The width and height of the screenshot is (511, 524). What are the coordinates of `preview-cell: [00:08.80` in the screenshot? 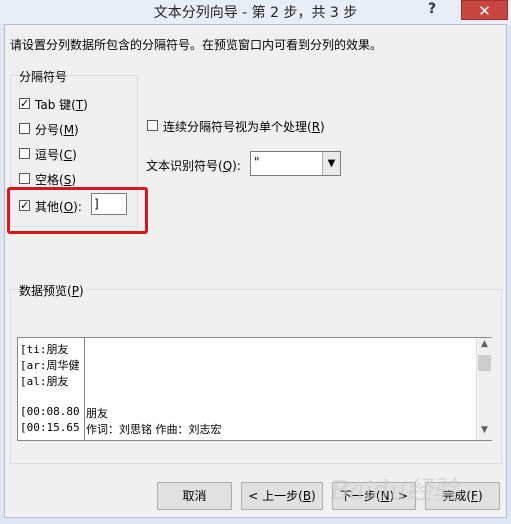 It's located at (50, 411).